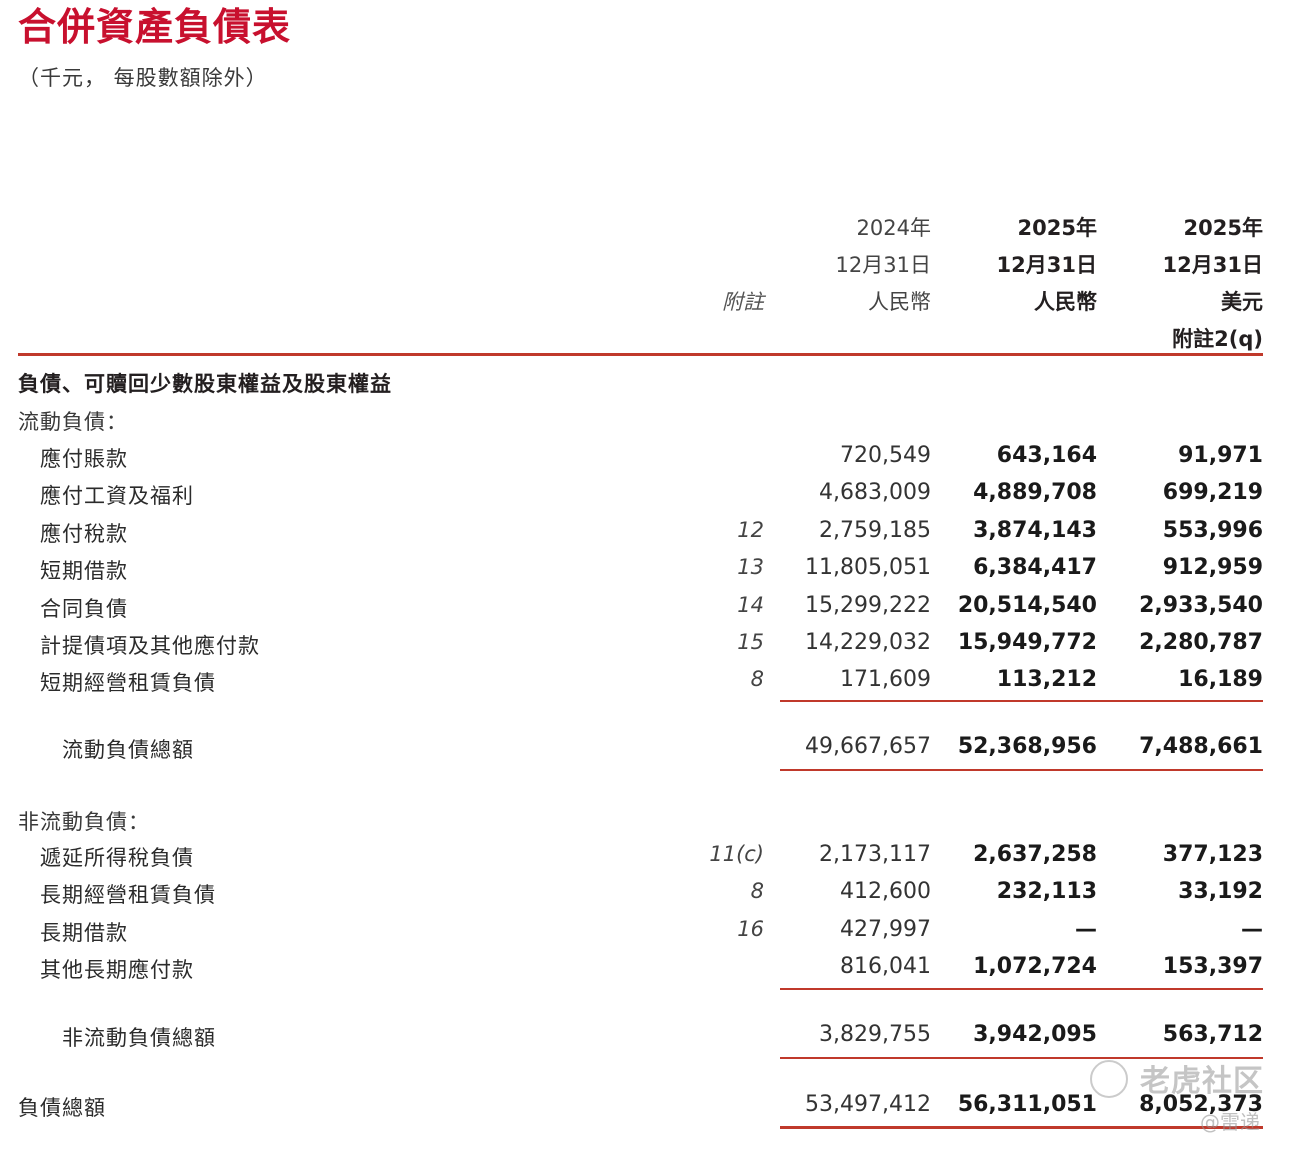 This screenshot has width=1296, height=1150. Describe the element at coordinates (117, 858) in the screenshot. I see `row-label: 遞延所得稅負債` at that location.